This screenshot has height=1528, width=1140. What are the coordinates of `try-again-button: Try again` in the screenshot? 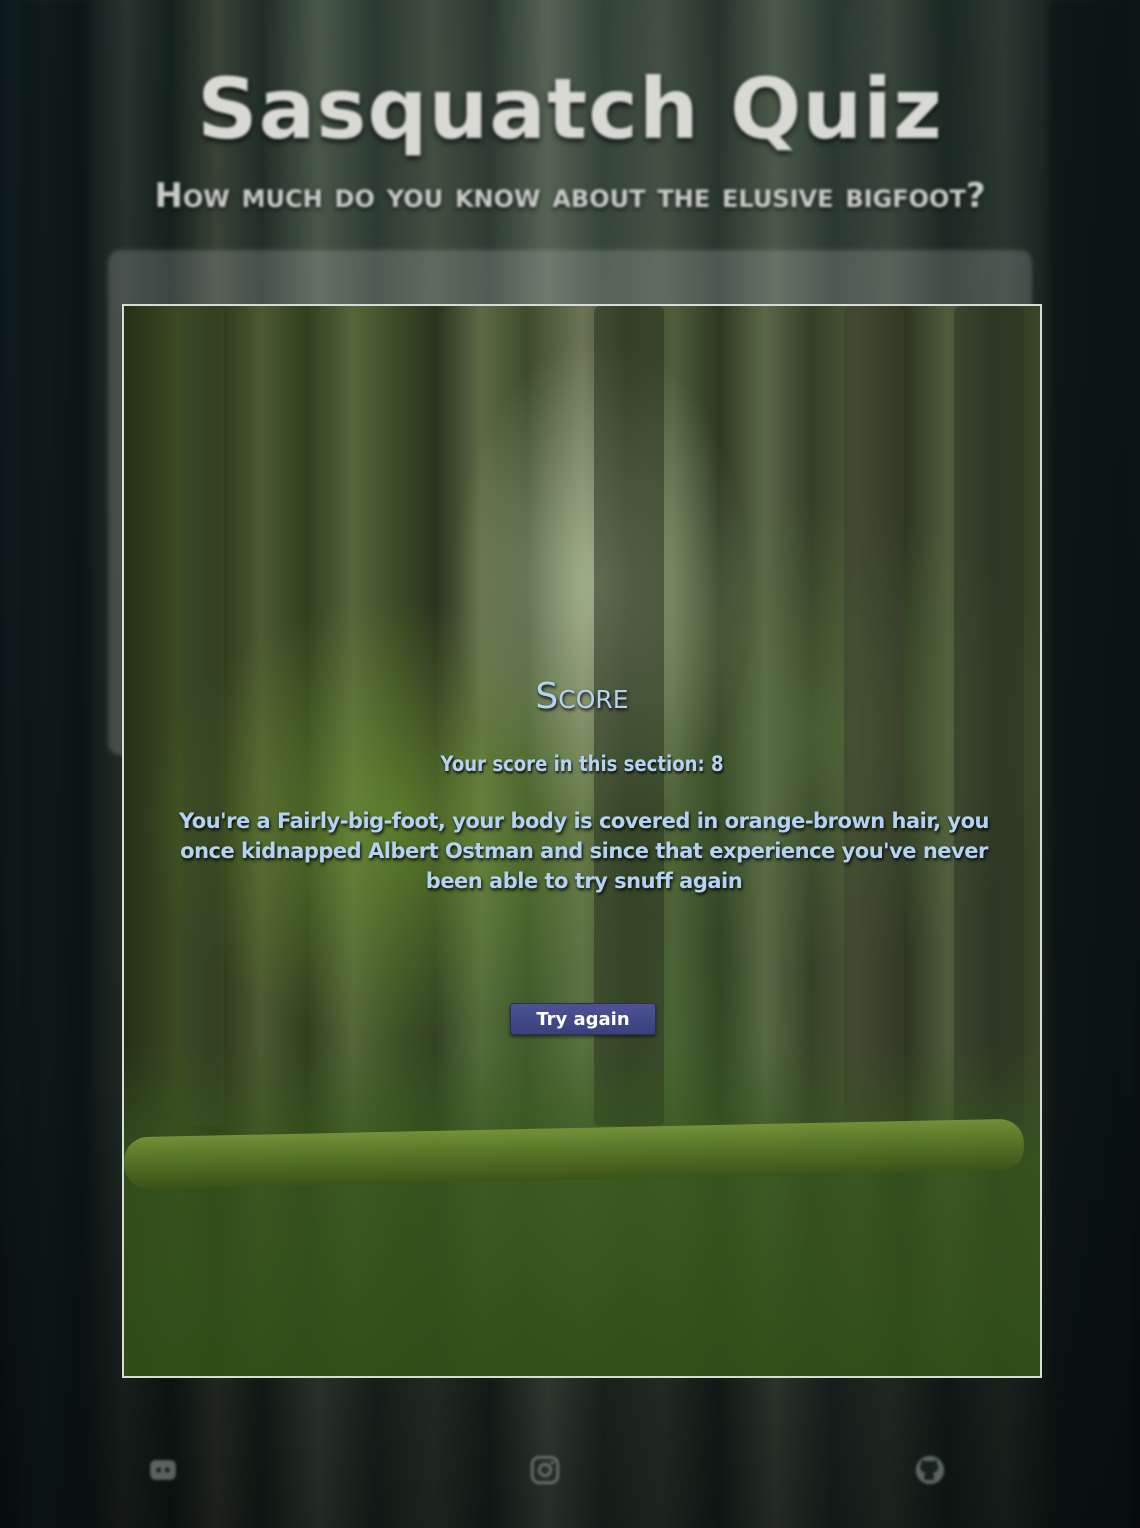 It's located at (583, 1019).